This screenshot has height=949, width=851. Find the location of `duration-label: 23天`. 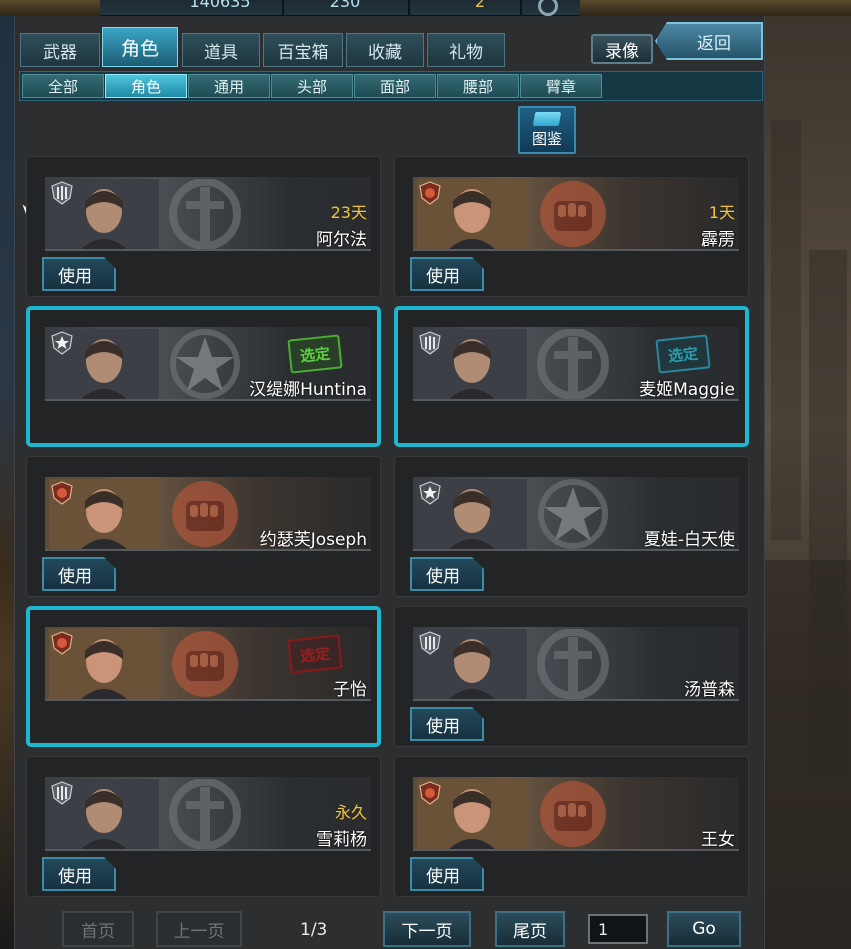

duration-label: 23天 is located at coordinates (348, 212).